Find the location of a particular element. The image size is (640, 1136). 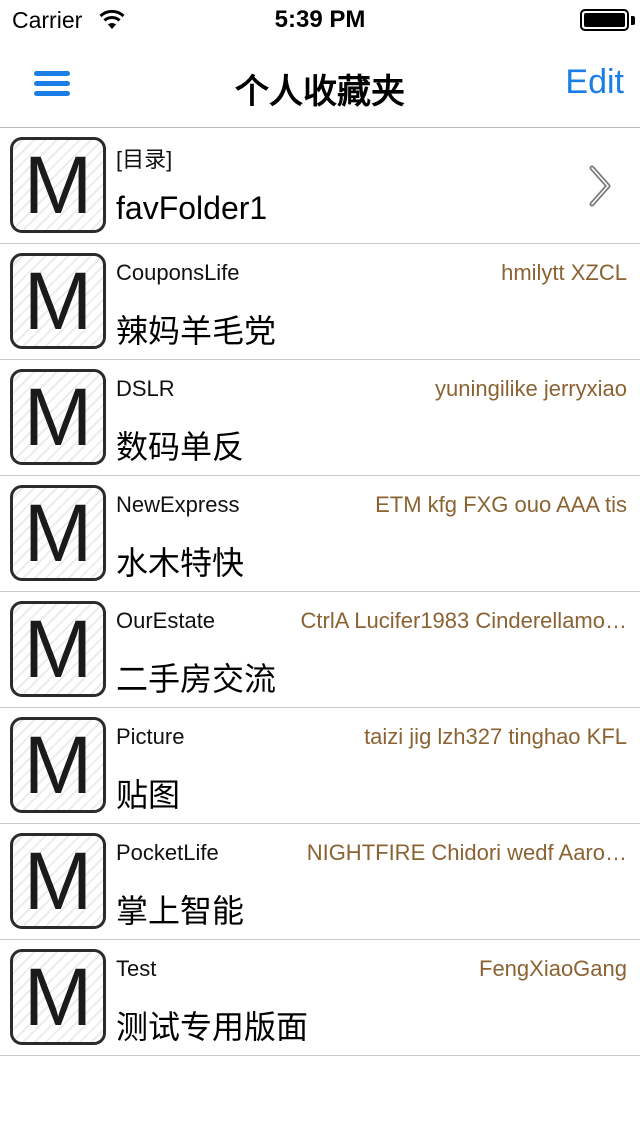

battery-tip is located at coordinates (633, 20).